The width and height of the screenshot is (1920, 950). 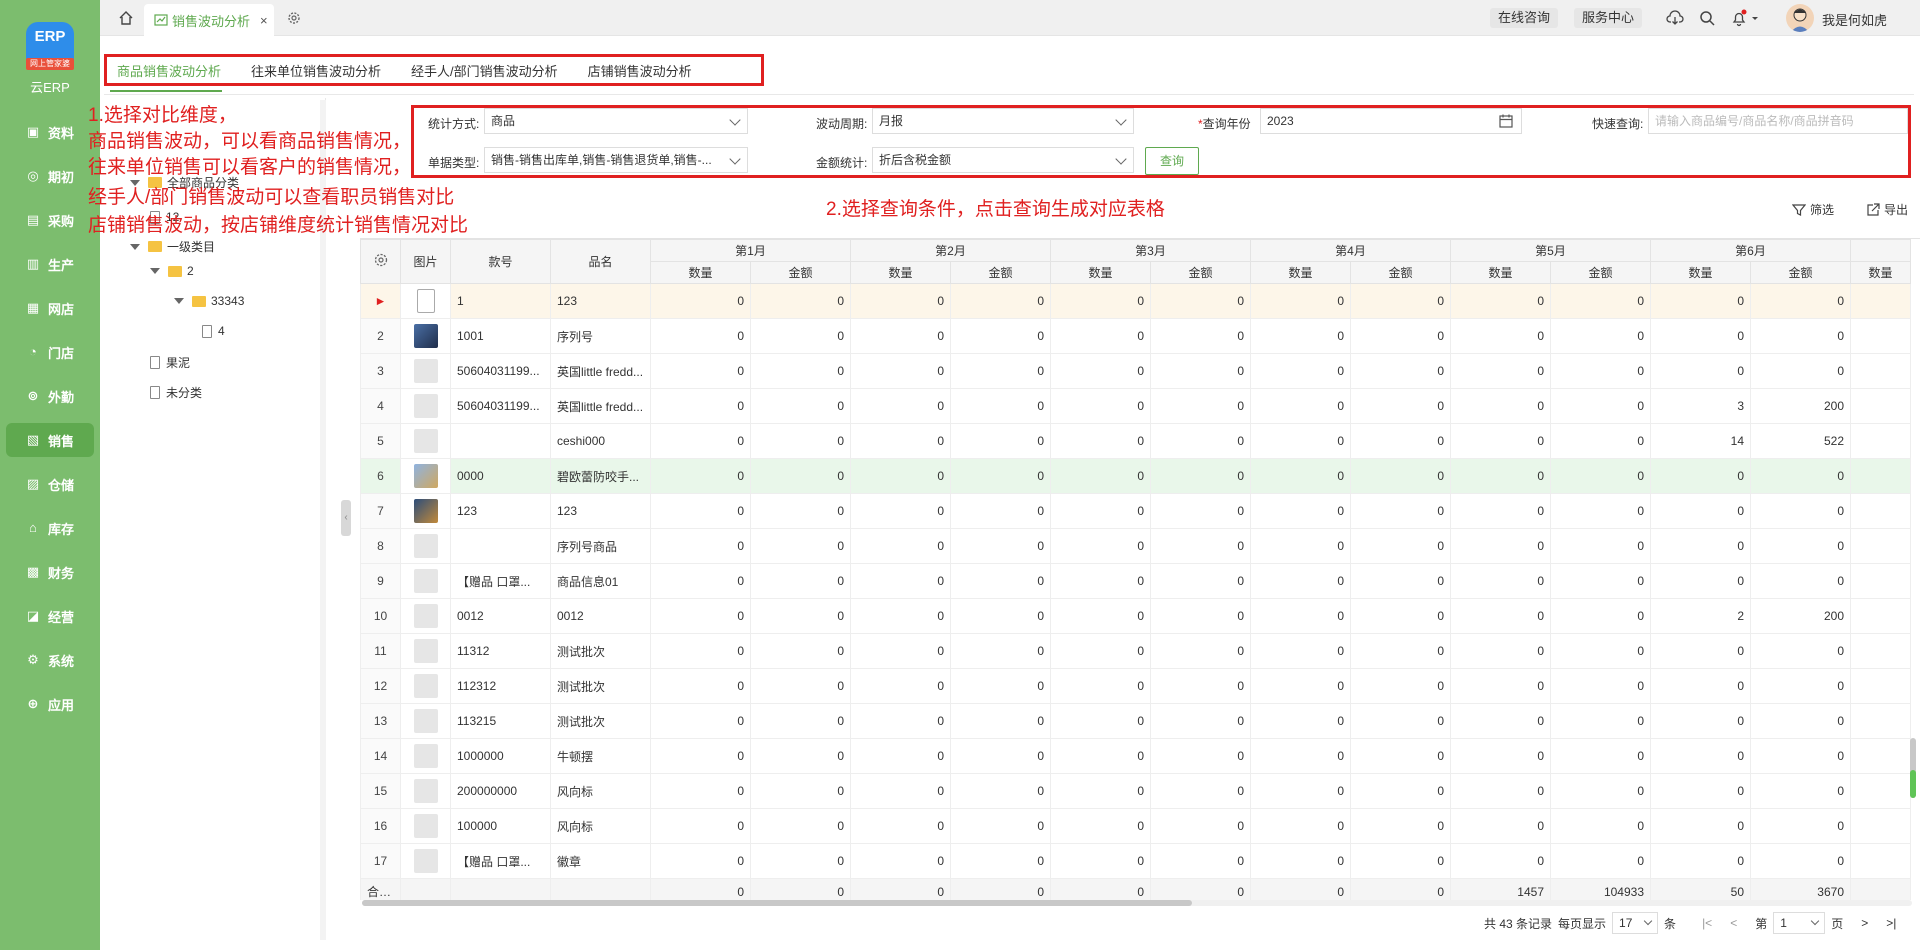 I want to click on year-picker: 2023, so click(x=1391, y=121).